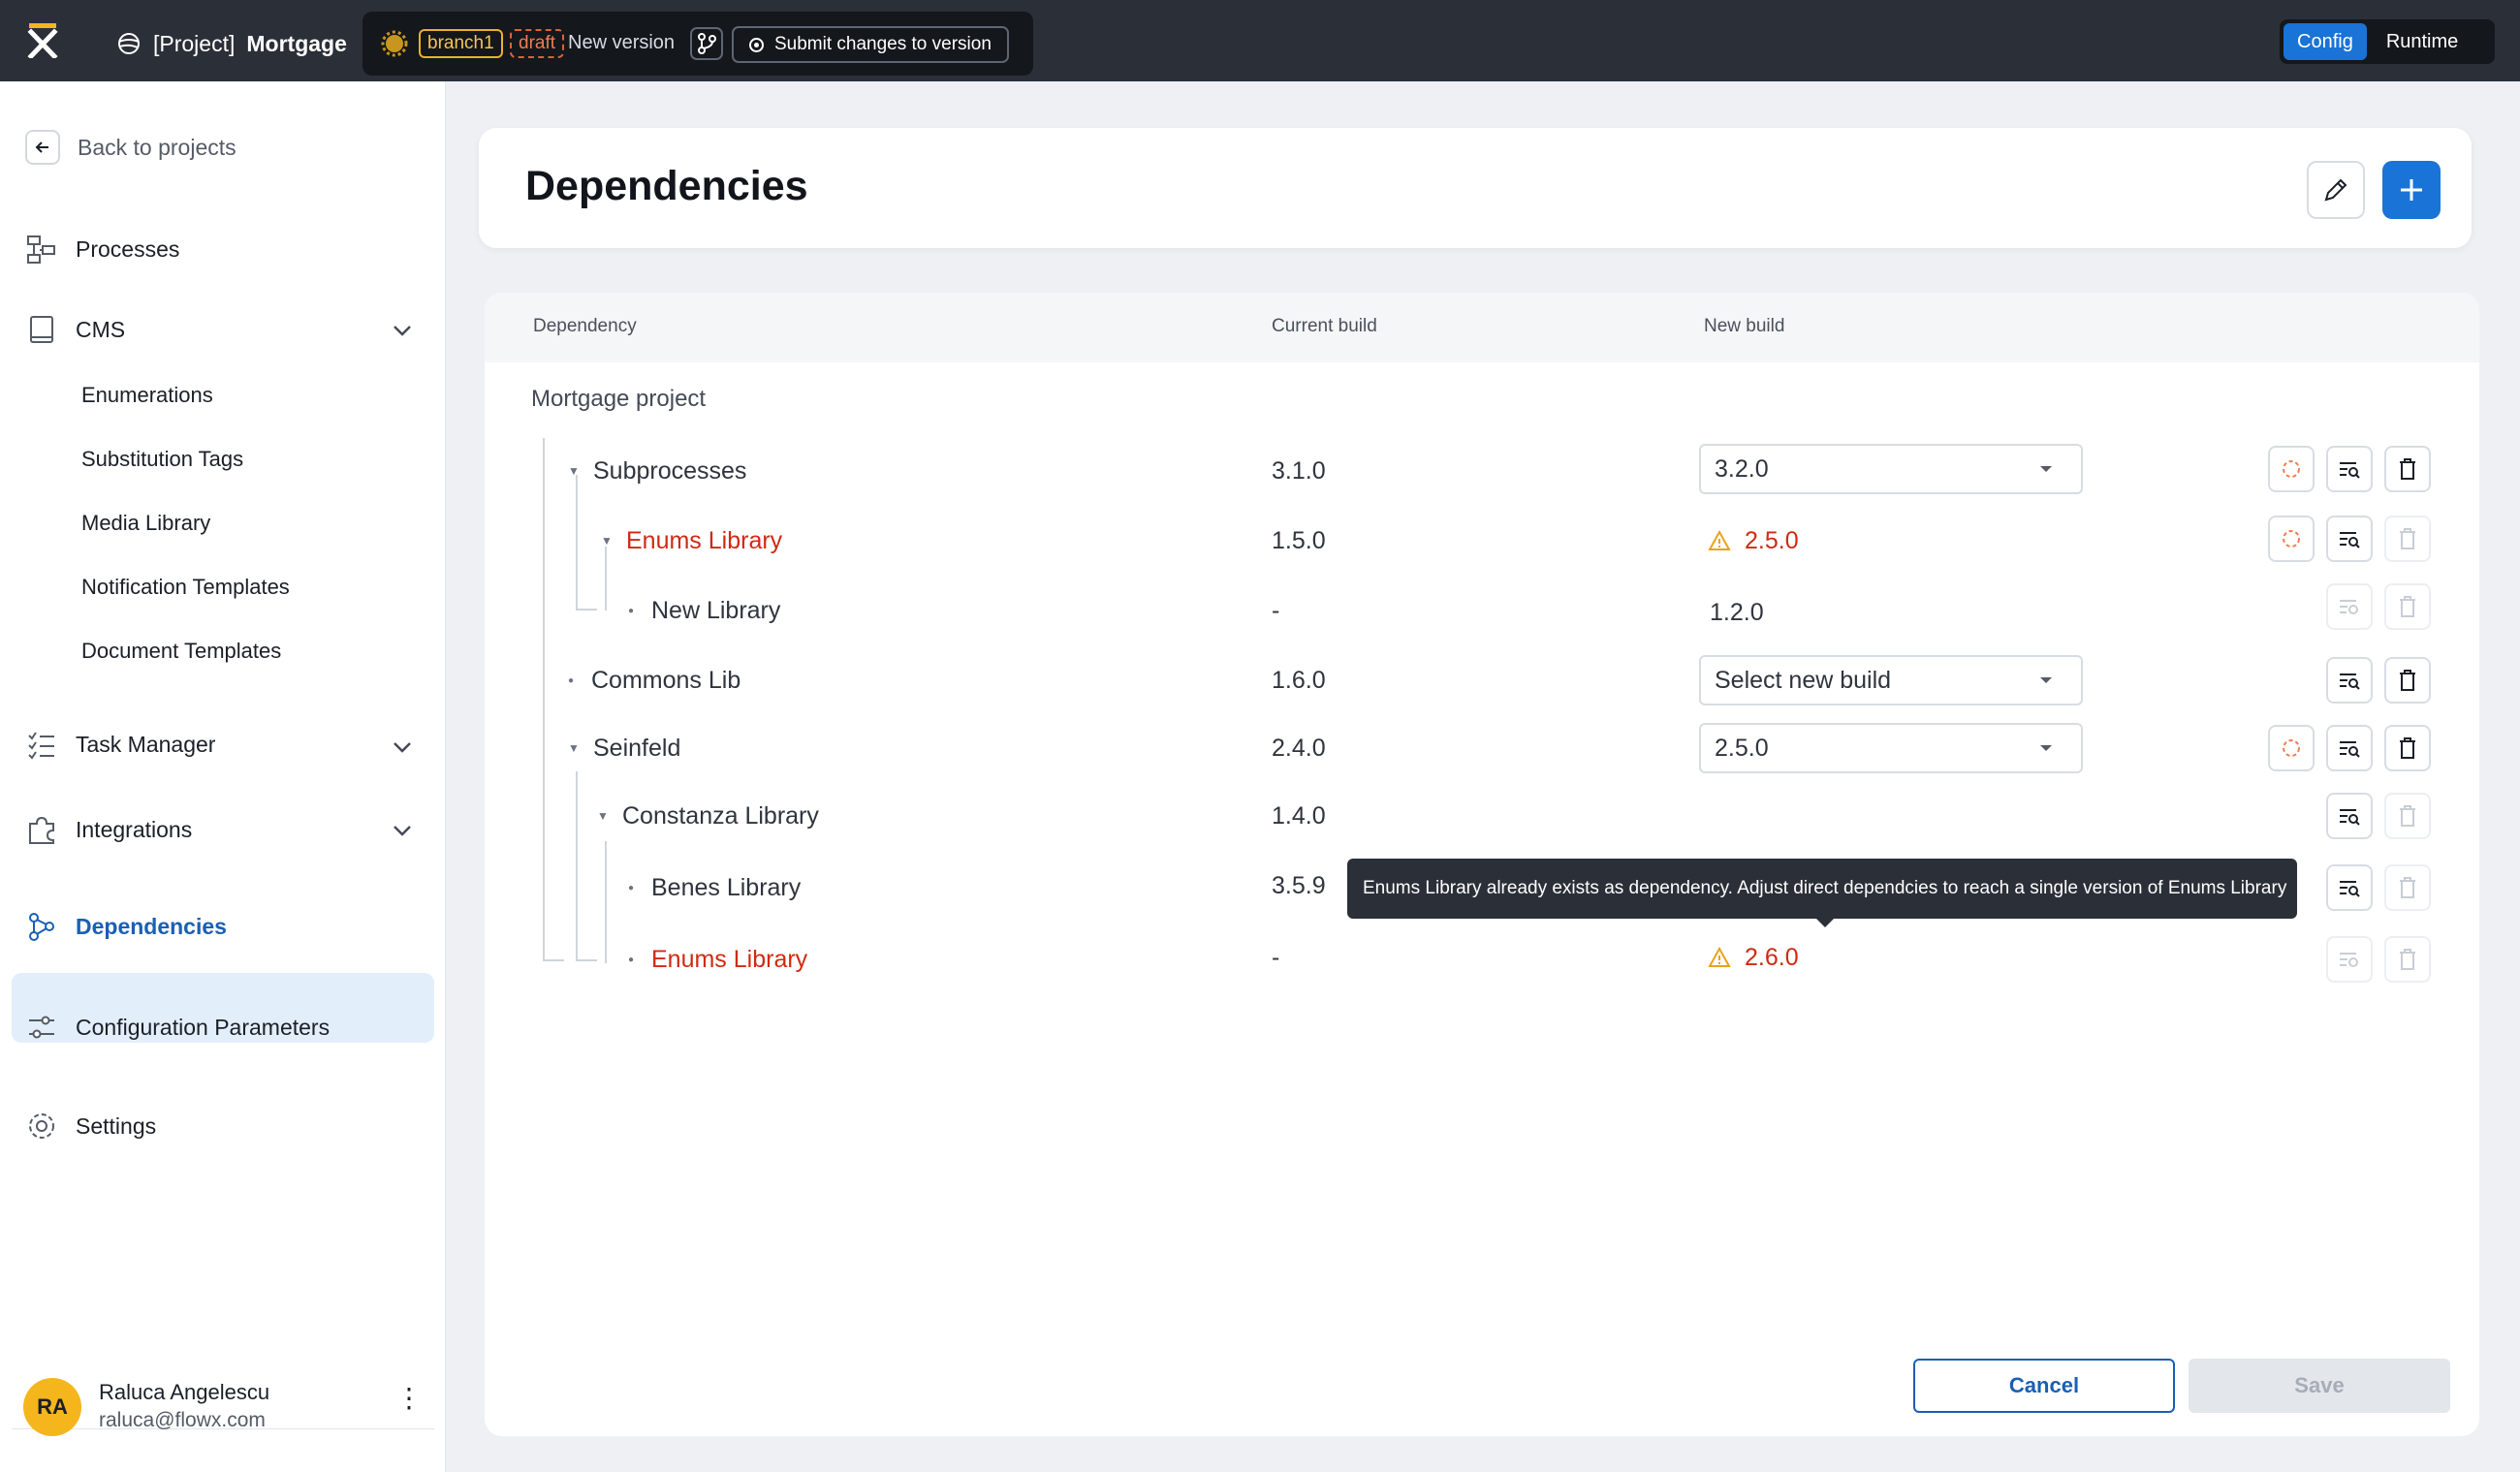 The width and height of the screenshot is (2520, 1472). Describe the element at coordinates (1772, 540) in the screenshot. I see `new-build-text: 2.5.0` at that location.